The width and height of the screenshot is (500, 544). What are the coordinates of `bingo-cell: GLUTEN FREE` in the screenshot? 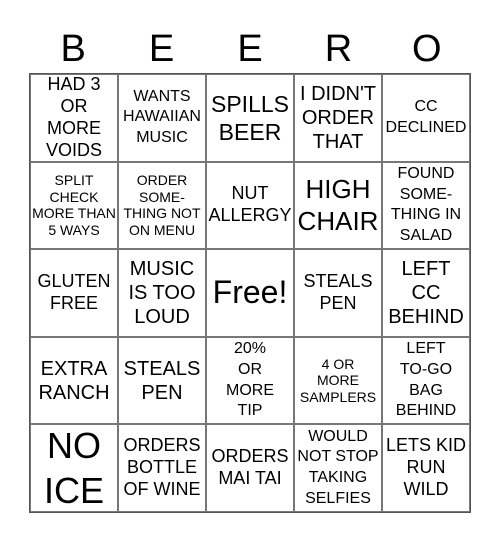 It's located at (74, 293).